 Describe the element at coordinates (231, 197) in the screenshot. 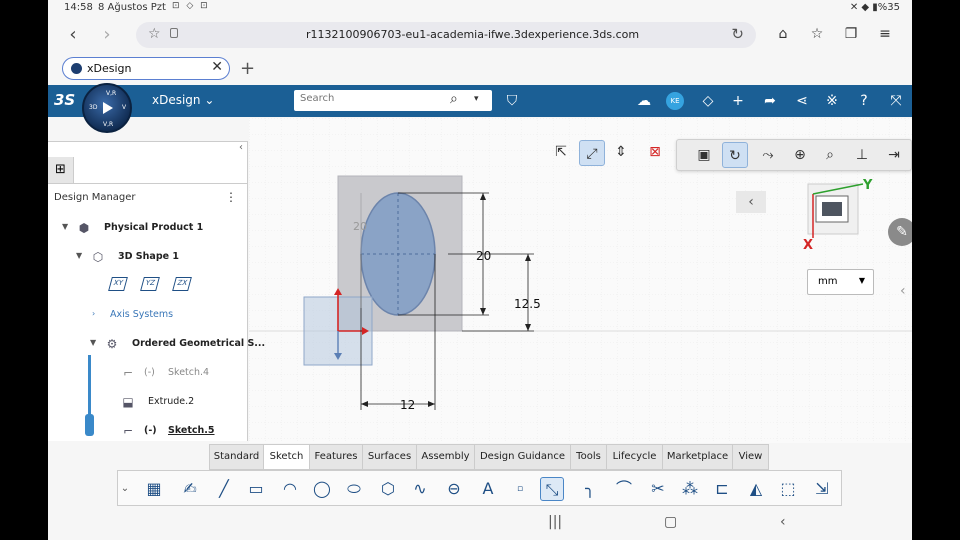

I see `more-options-icon: ⋮` at that location.